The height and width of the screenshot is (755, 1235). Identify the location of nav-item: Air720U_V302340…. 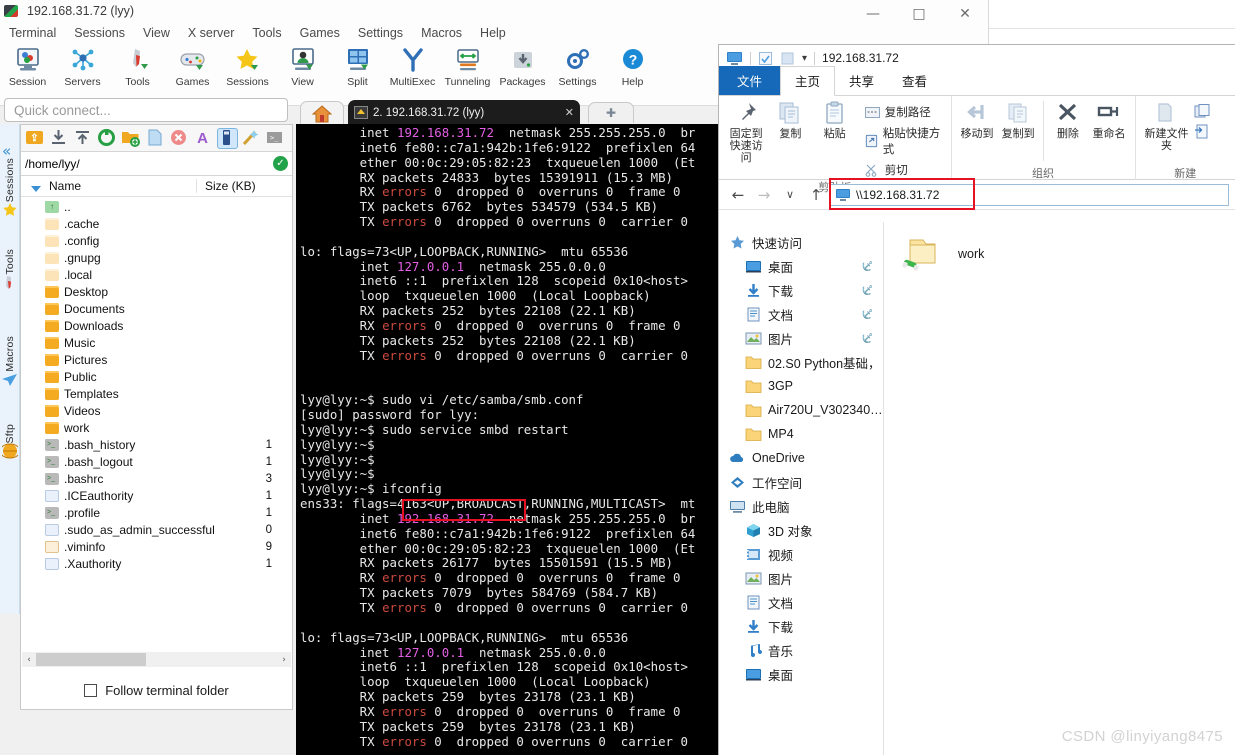
(801, 410).